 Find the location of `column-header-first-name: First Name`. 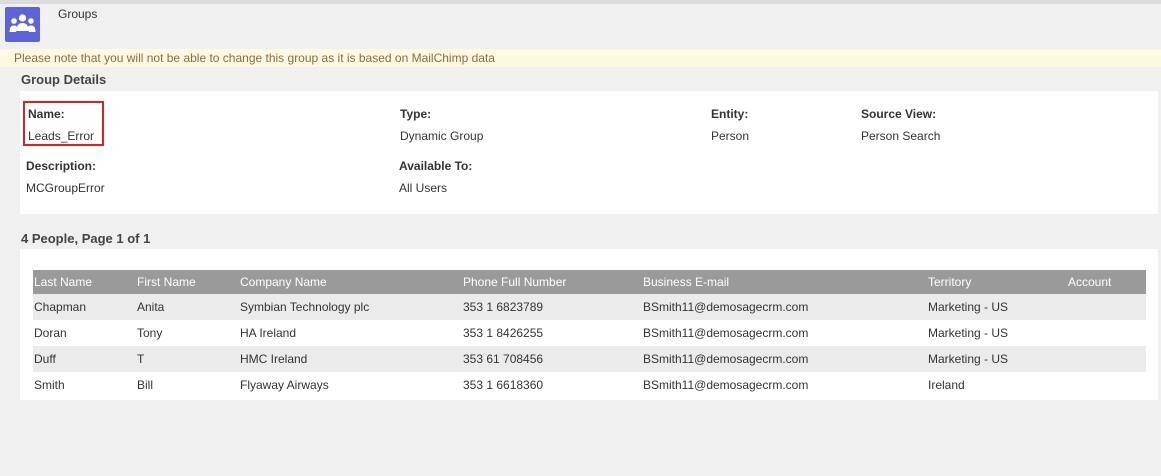

column-header-first-name: First Name is located at coordinates (187, 282).